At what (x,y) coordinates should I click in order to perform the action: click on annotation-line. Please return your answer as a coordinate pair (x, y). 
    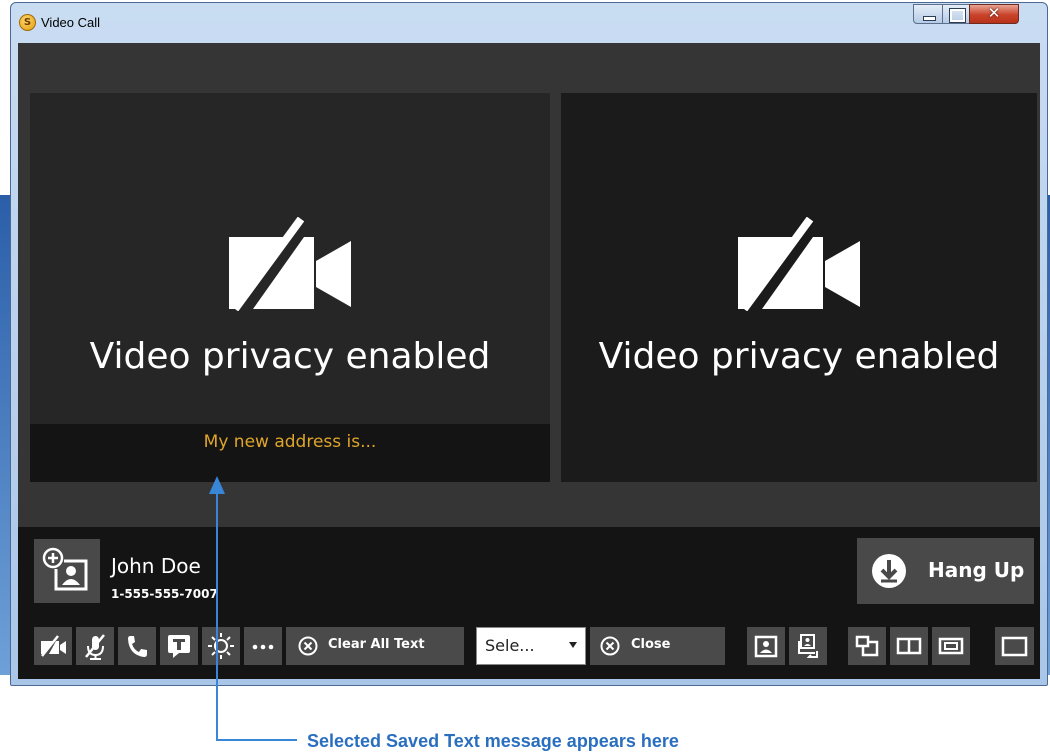
    Looking at the image, I should click on (256, 617).